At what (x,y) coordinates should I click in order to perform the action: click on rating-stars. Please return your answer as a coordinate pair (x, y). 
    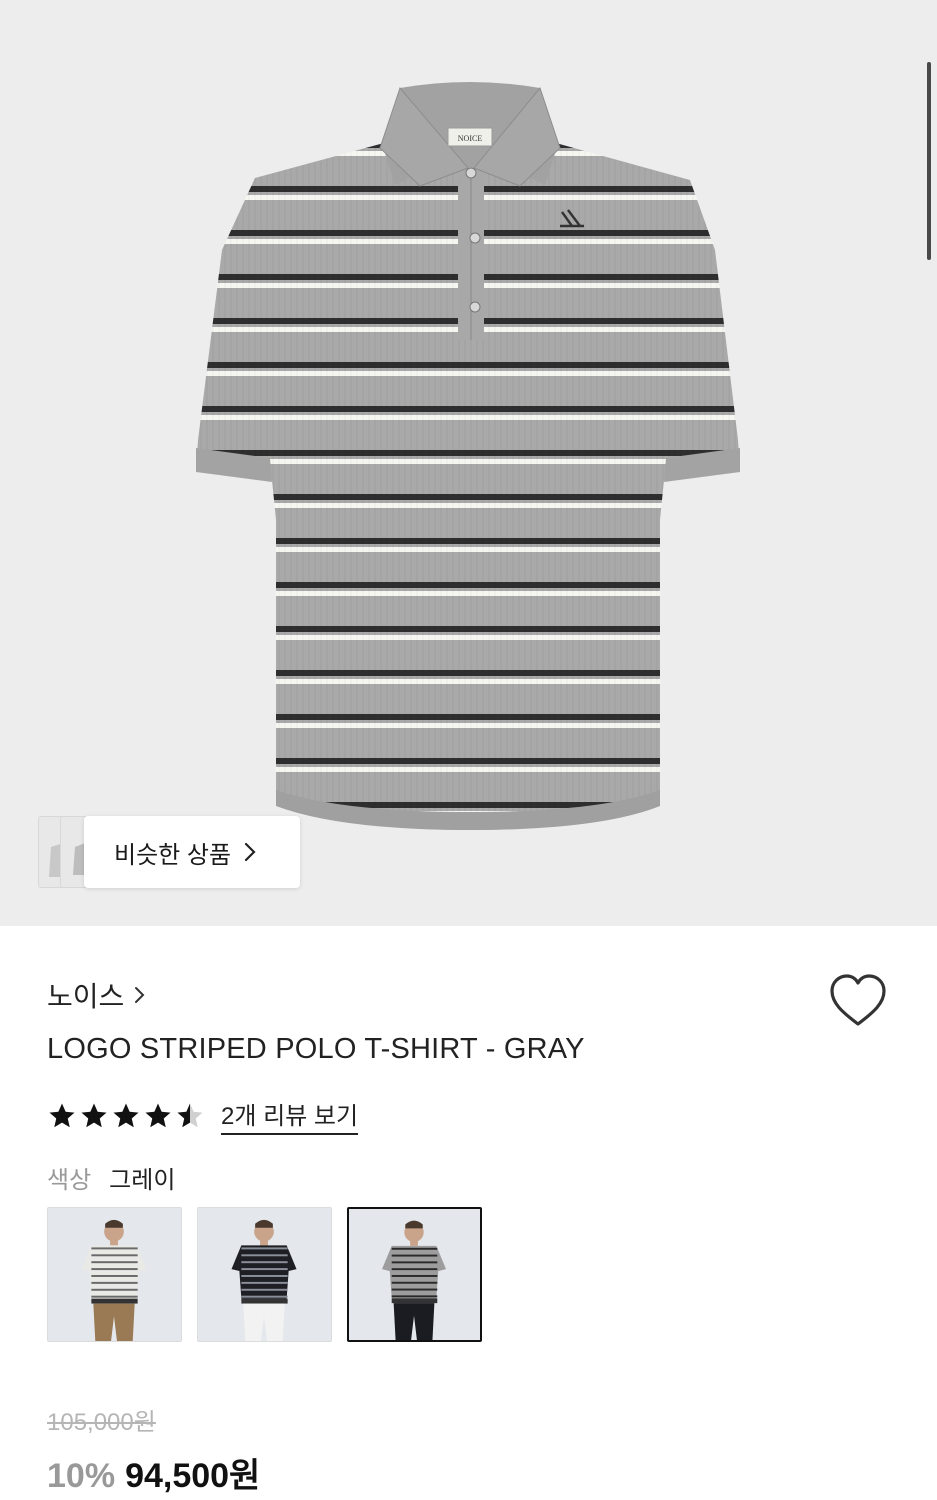
    Looking at the image, I should click on (126, 1116).